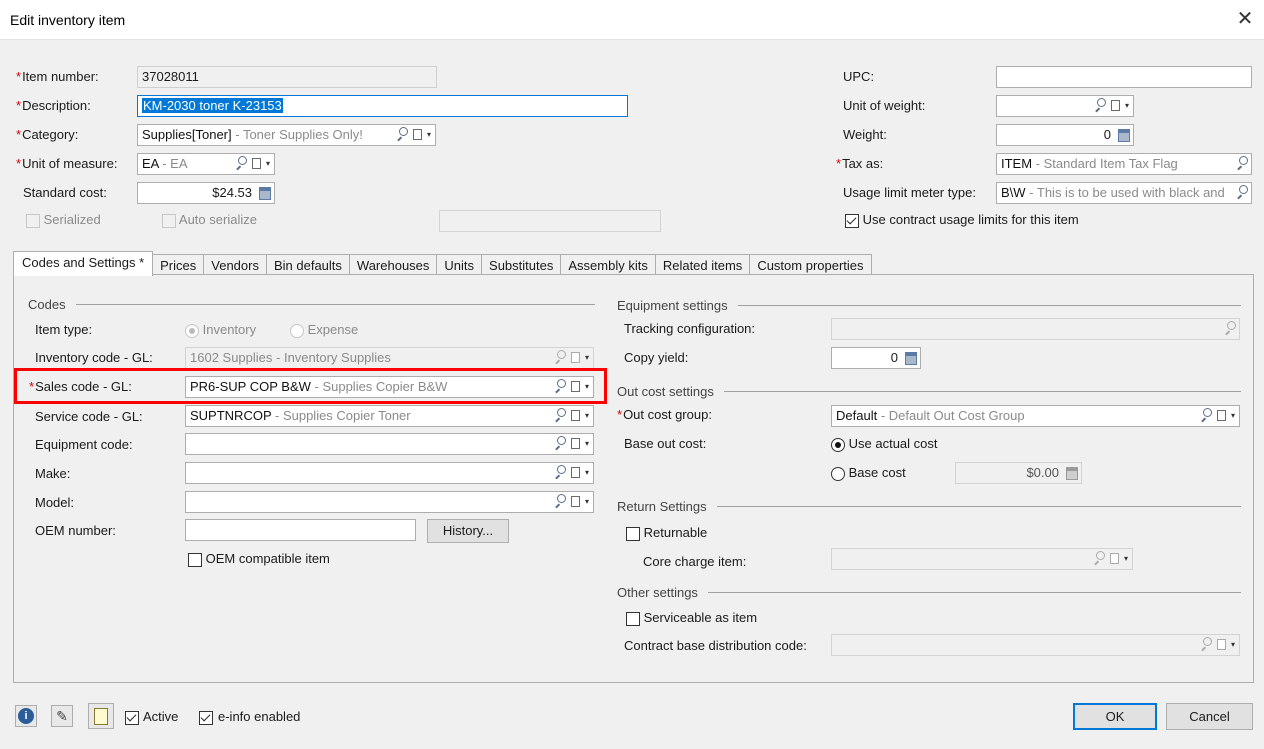 The height and width of the screenshot is (749, 1264). What do you see at coordinates (859, 76) in the screenshot?
I see `upc-label: UPC:` at bounding box center [859, 76].